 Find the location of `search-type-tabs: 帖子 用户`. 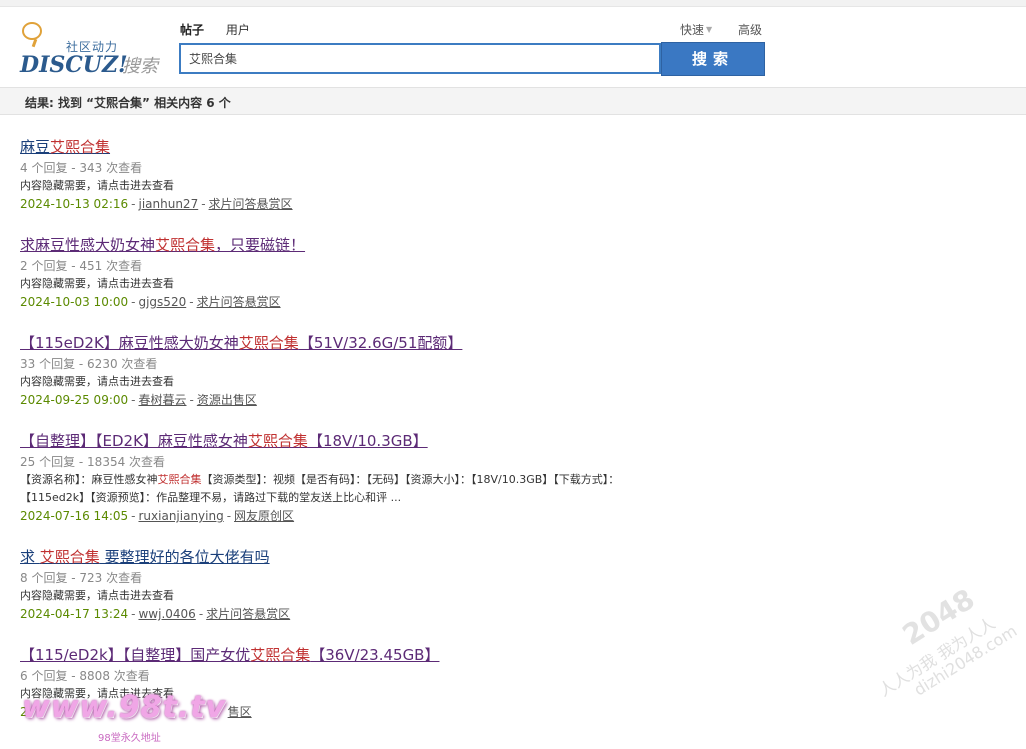

search-type-tabs: 帖子 用户 is located at coordinates (224, 29).